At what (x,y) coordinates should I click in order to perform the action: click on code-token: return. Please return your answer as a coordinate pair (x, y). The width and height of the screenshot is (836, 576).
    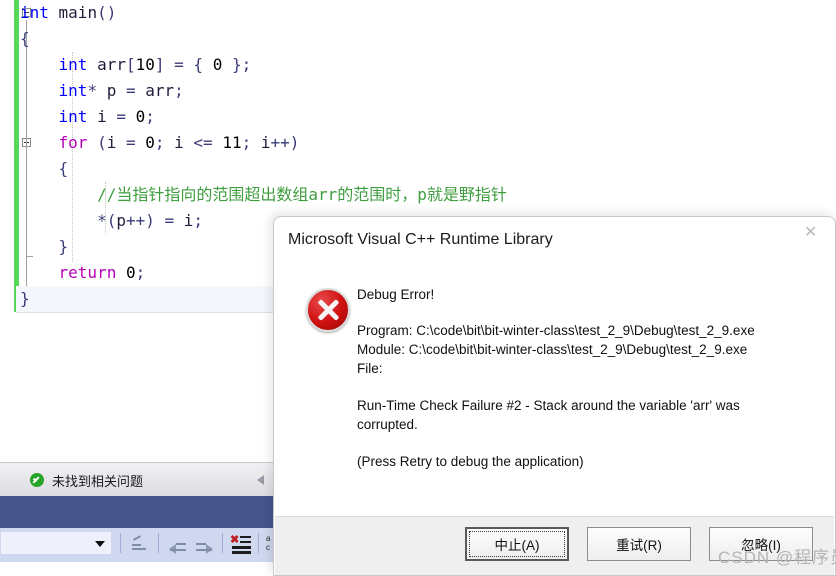
    Looking at the image, I should click on (87, 272).